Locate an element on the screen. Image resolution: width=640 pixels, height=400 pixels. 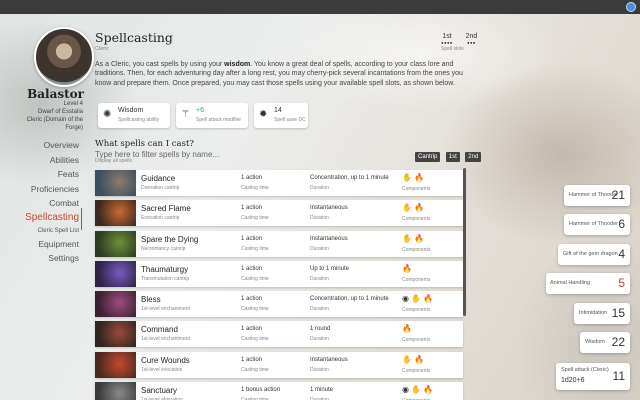
slot-2nd: 2nd ●●● is located at coordinates (471, 39).